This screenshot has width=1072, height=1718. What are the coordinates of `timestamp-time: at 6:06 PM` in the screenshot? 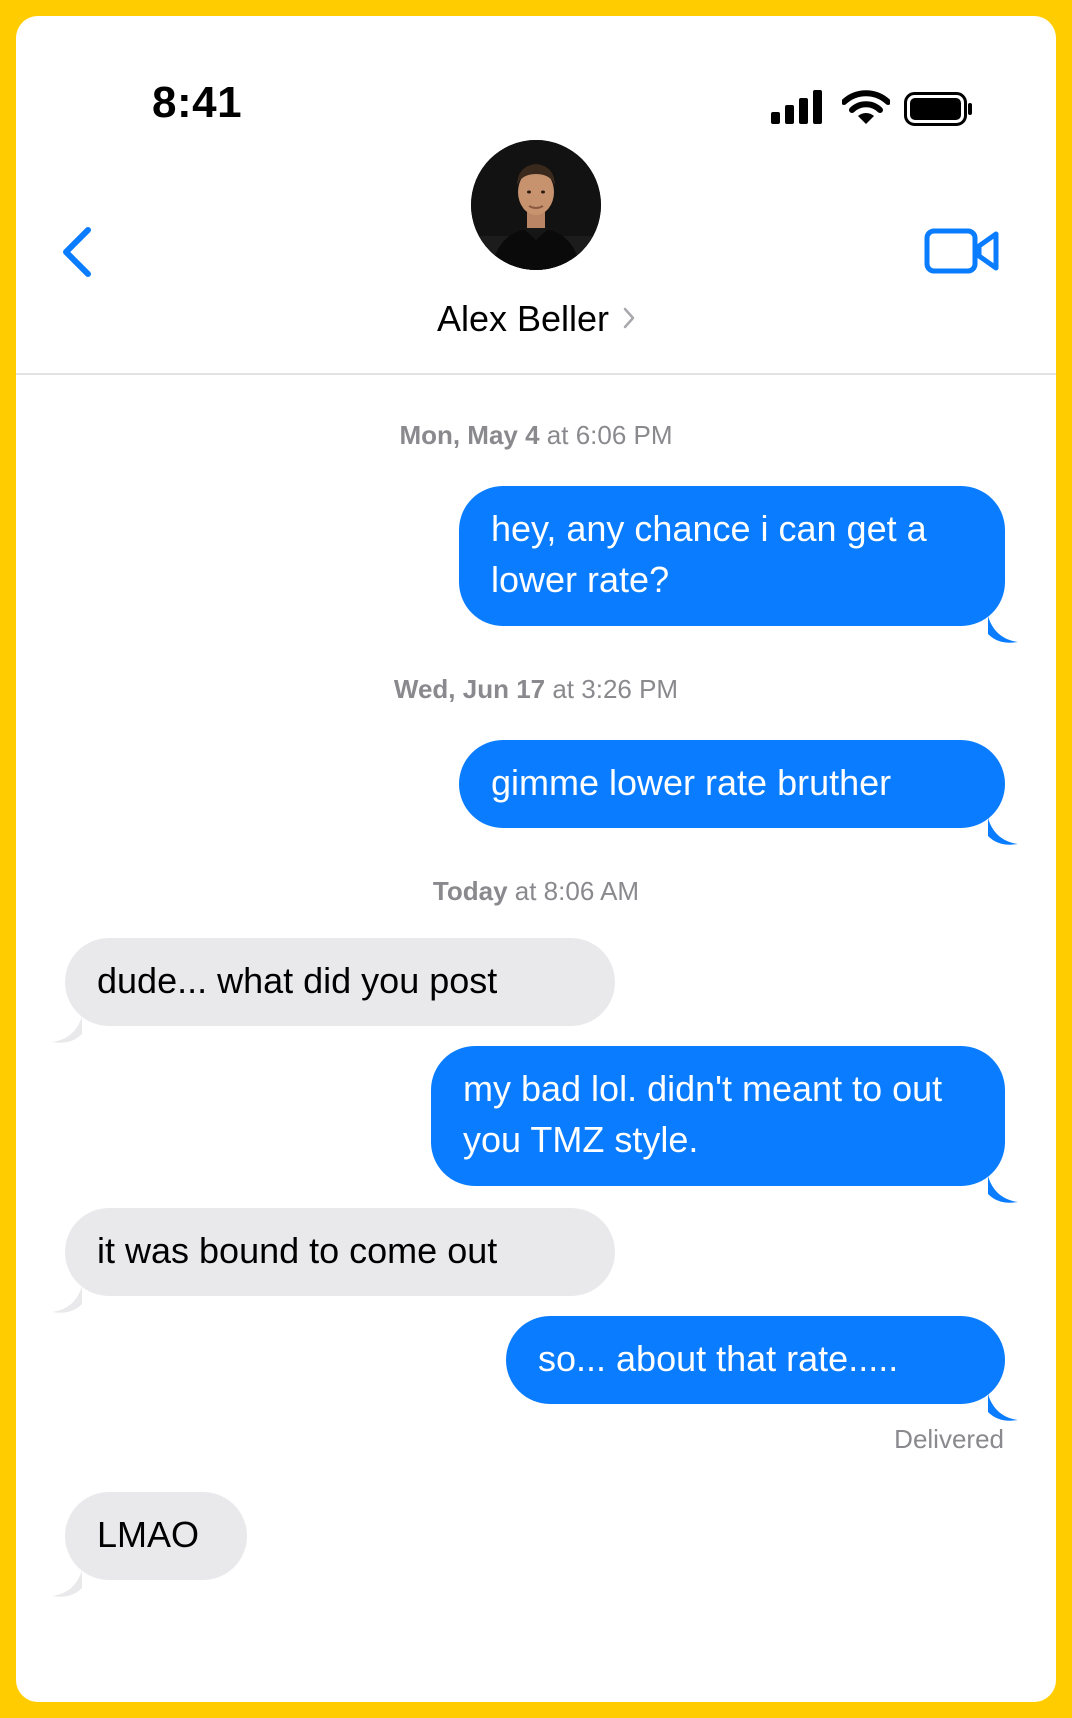 It's located at (606, 435).